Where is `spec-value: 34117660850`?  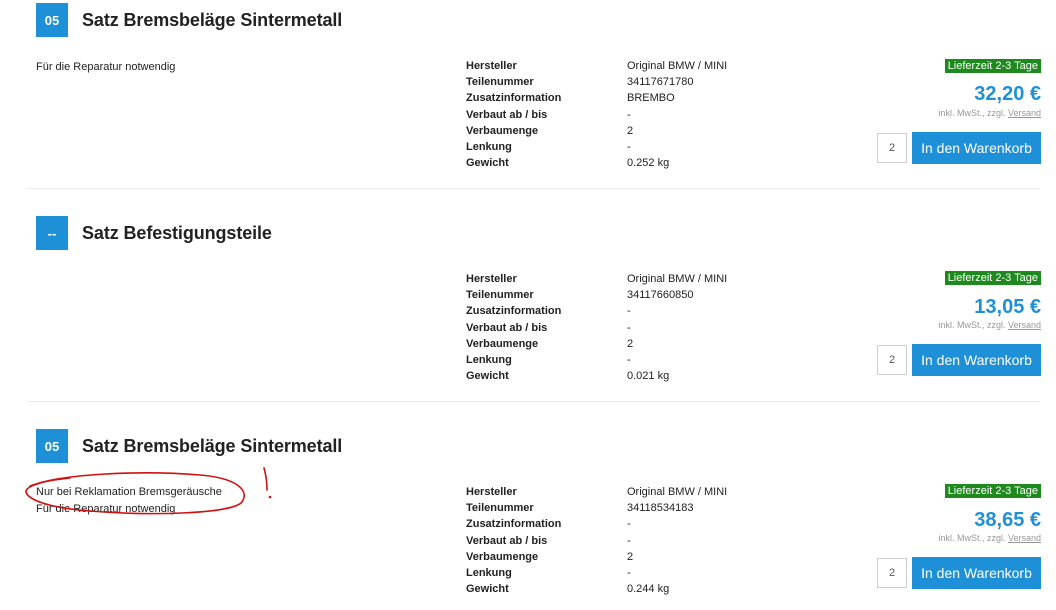 spec-value: 34117660850 is located at coordinates (660, 295).